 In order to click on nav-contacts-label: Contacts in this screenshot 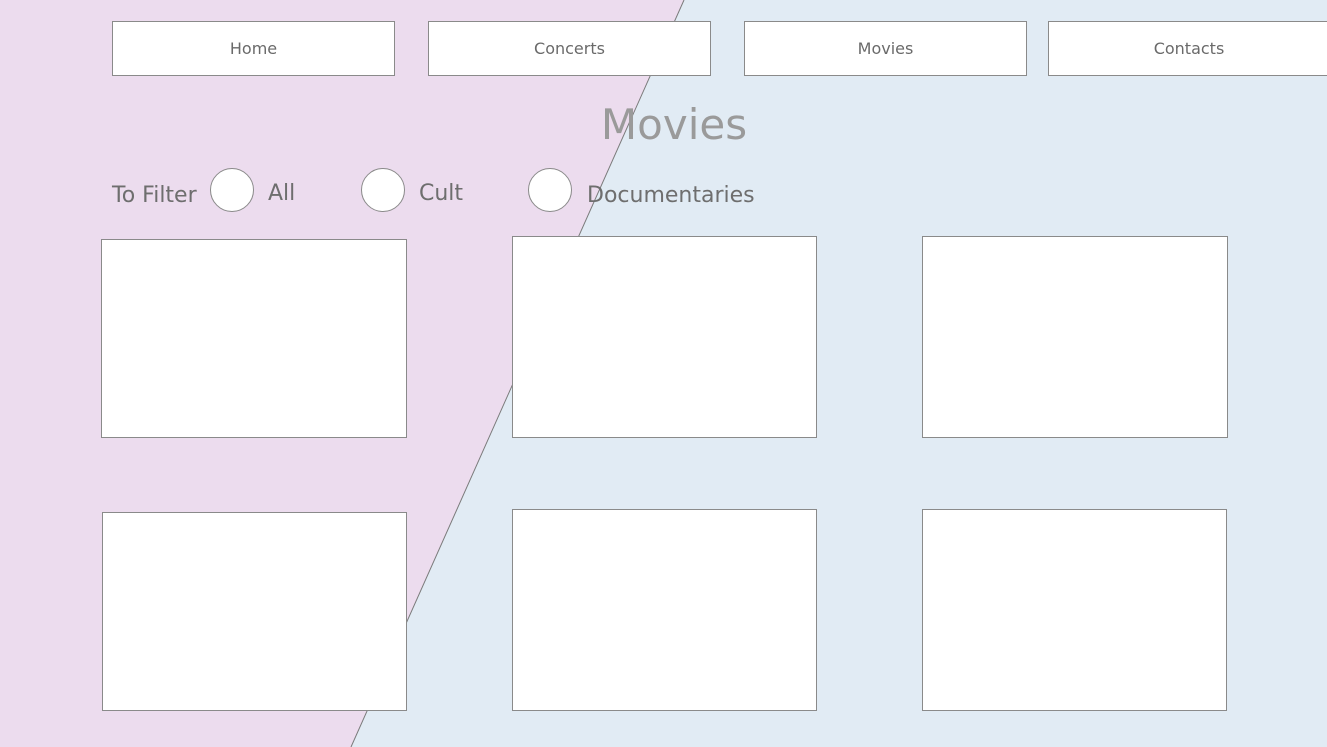, I will do `click(1189, 48)`.